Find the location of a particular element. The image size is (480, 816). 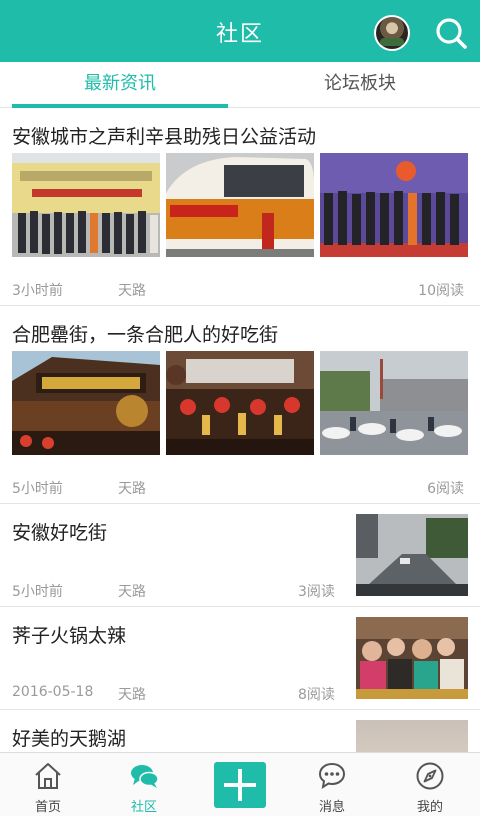

tab-forum-sections: 论坛板块 is located at coordinates (360, 85).